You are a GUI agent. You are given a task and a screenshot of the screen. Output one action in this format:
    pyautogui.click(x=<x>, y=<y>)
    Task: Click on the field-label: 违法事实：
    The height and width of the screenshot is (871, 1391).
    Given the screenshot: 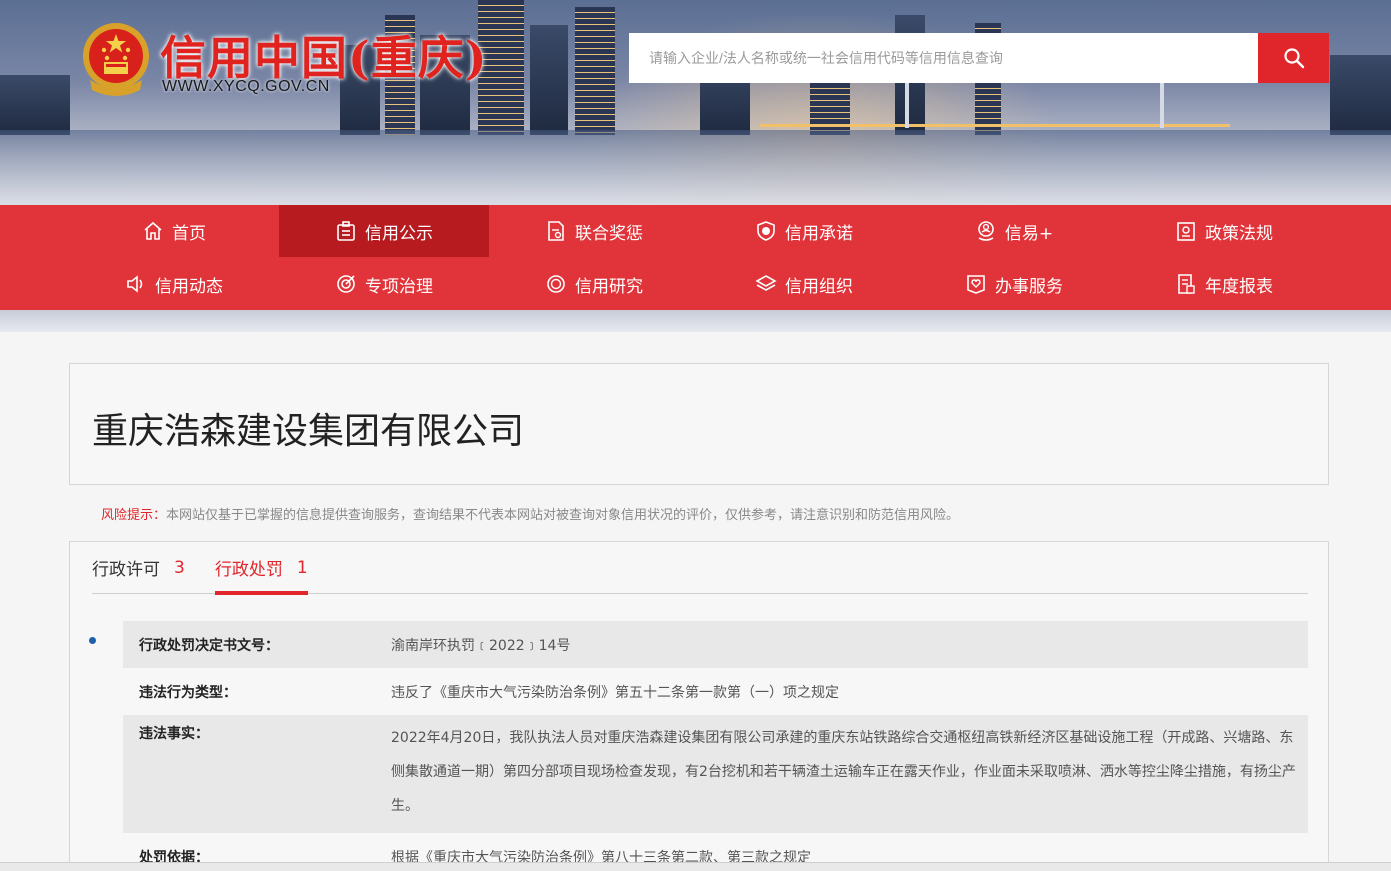 What is the action you would take?
    pyautogui.click(x=174, y=734)
    